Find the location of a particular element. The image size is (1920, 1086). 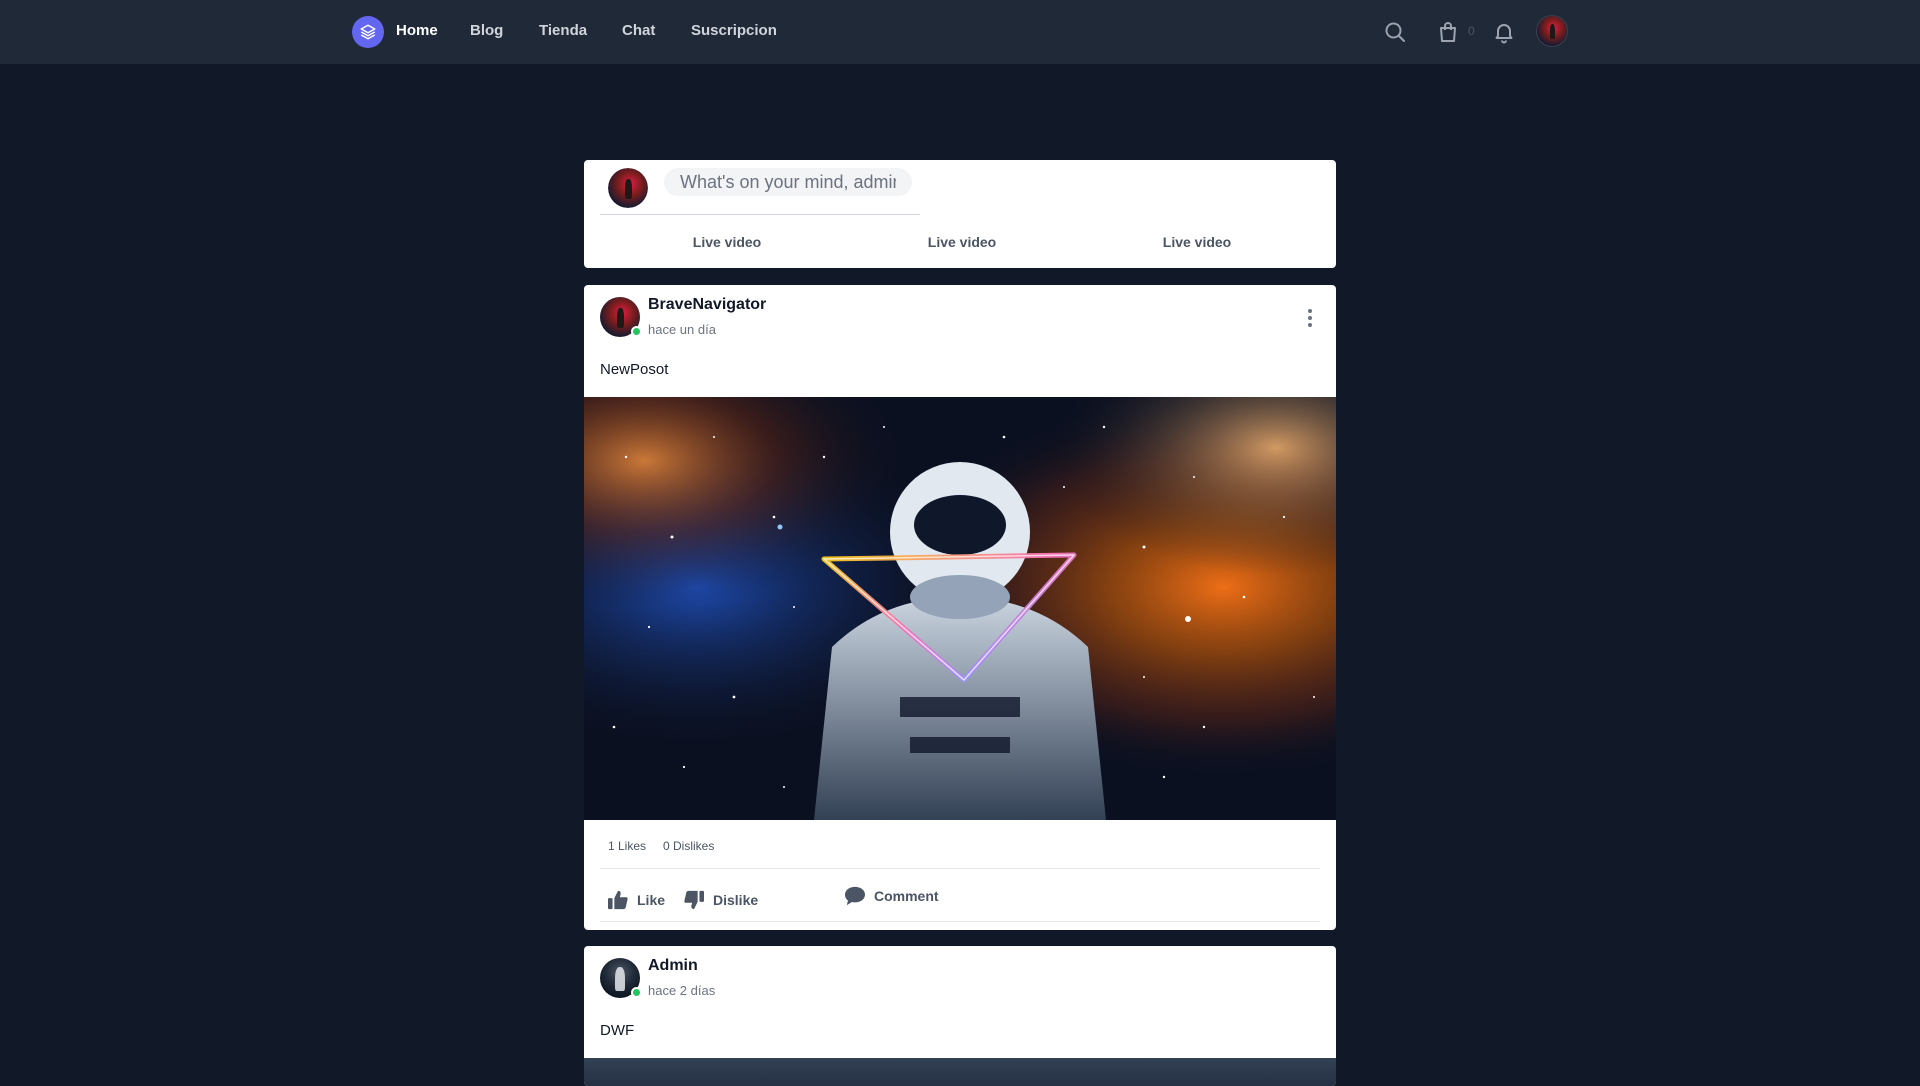

actions-divider is located at coordinates (960, 921).